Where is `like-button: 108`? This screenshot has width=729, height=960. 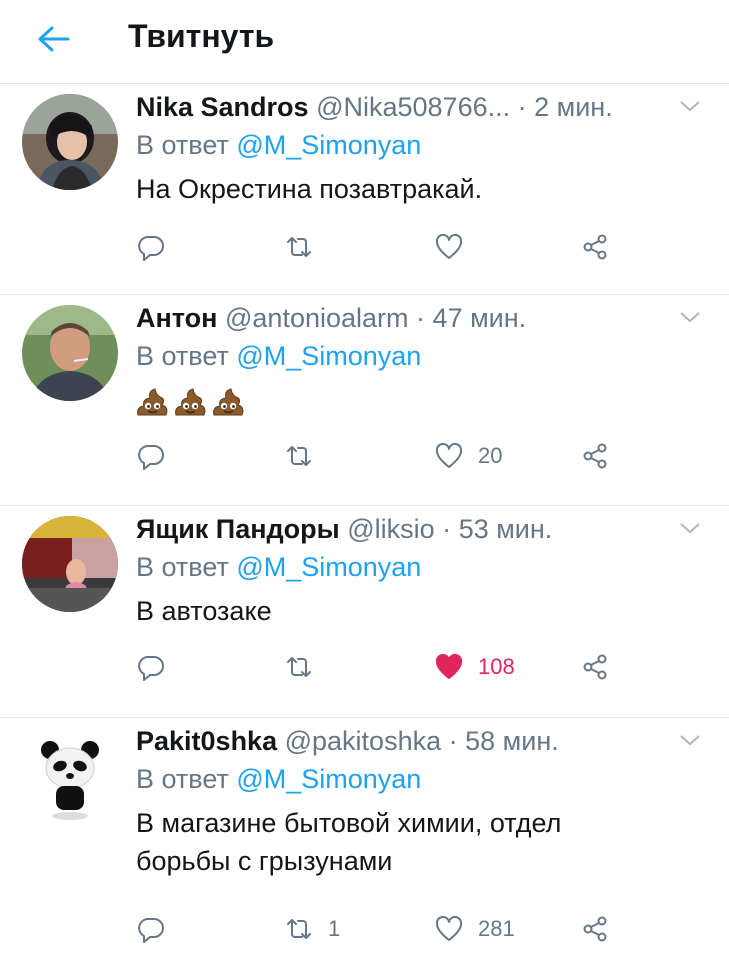 like-button: 108 is located at coordinates (474, 667).